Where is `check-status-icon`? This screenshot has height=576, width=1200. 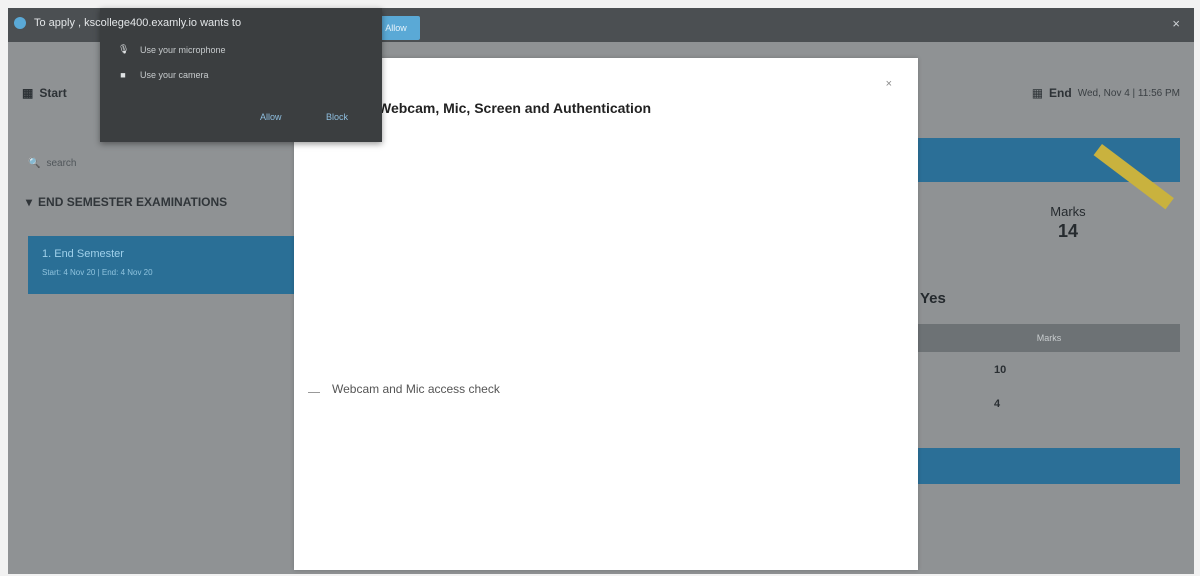 check-status-icon is located at coordinates (314, 389).